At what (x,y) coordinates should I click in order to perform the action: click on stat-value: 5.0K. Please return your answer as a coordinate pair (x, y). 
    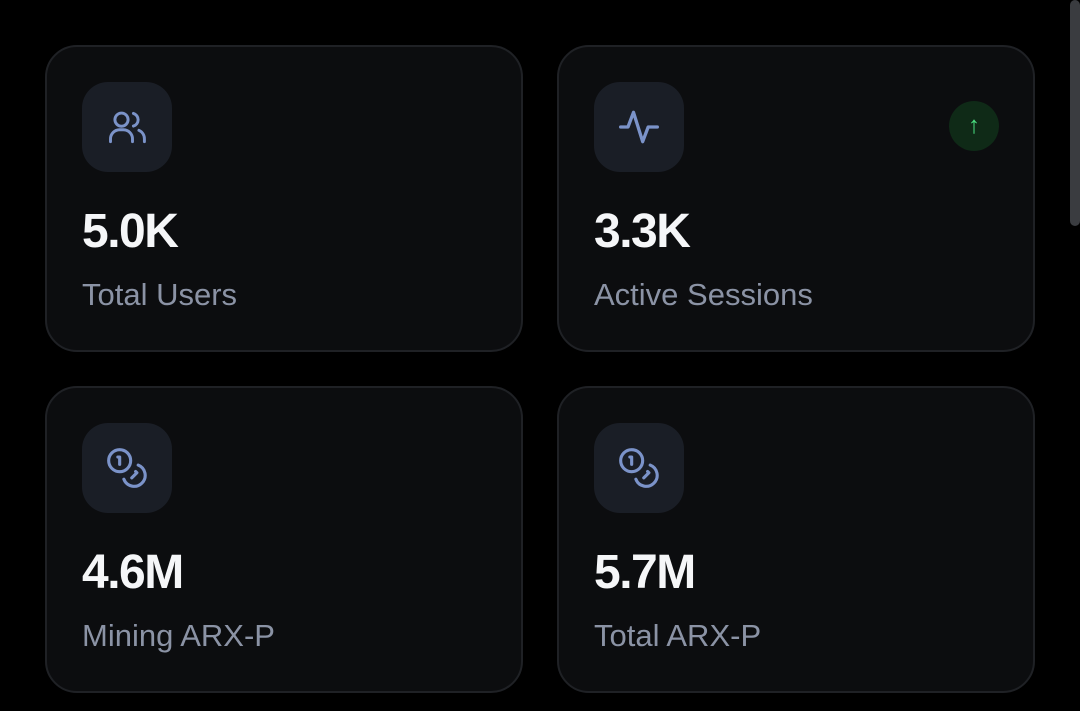
    Looking at the image, I should click on (130, 231).